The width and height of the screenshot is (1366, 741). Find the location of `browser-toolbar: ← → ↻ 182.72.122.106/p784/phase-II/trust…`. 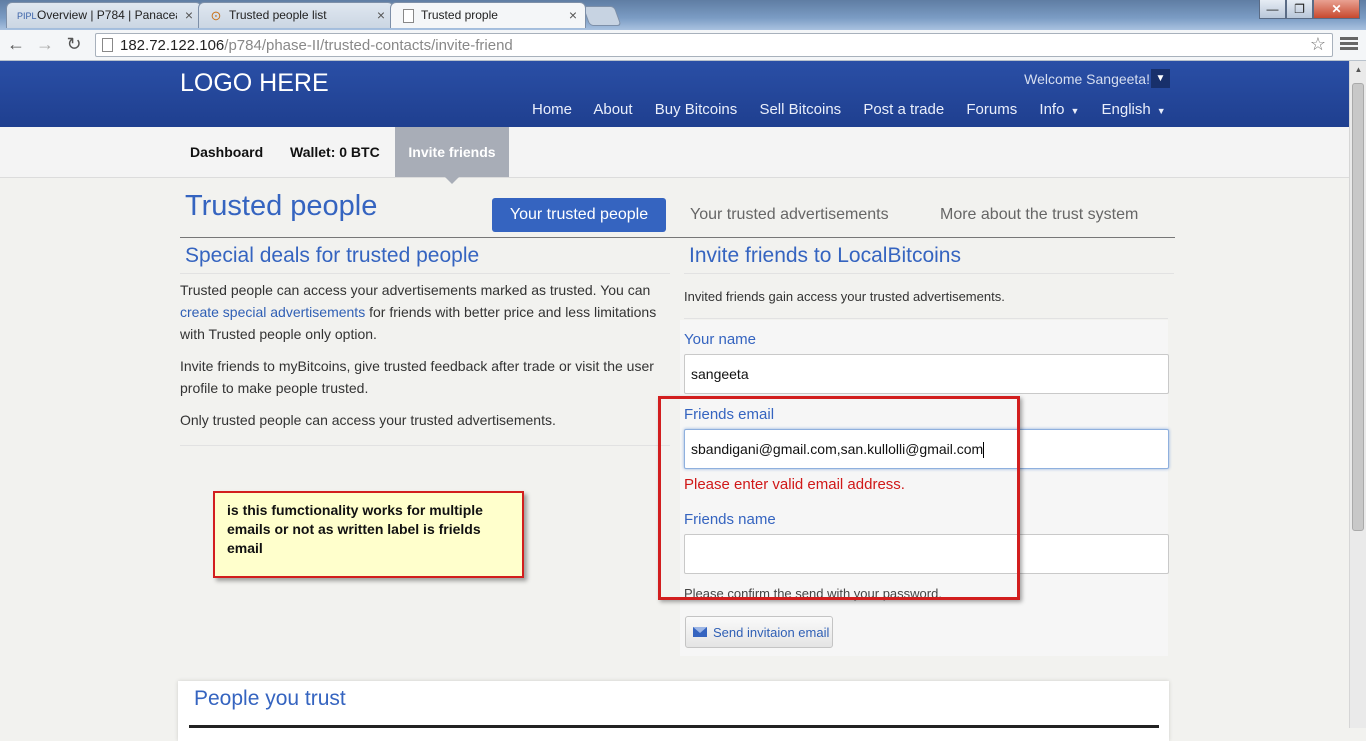

browser-toolbar: ← → ↻ 182.72.122.106/p784/phase-II/trust… is located at coordinates (683, 45).